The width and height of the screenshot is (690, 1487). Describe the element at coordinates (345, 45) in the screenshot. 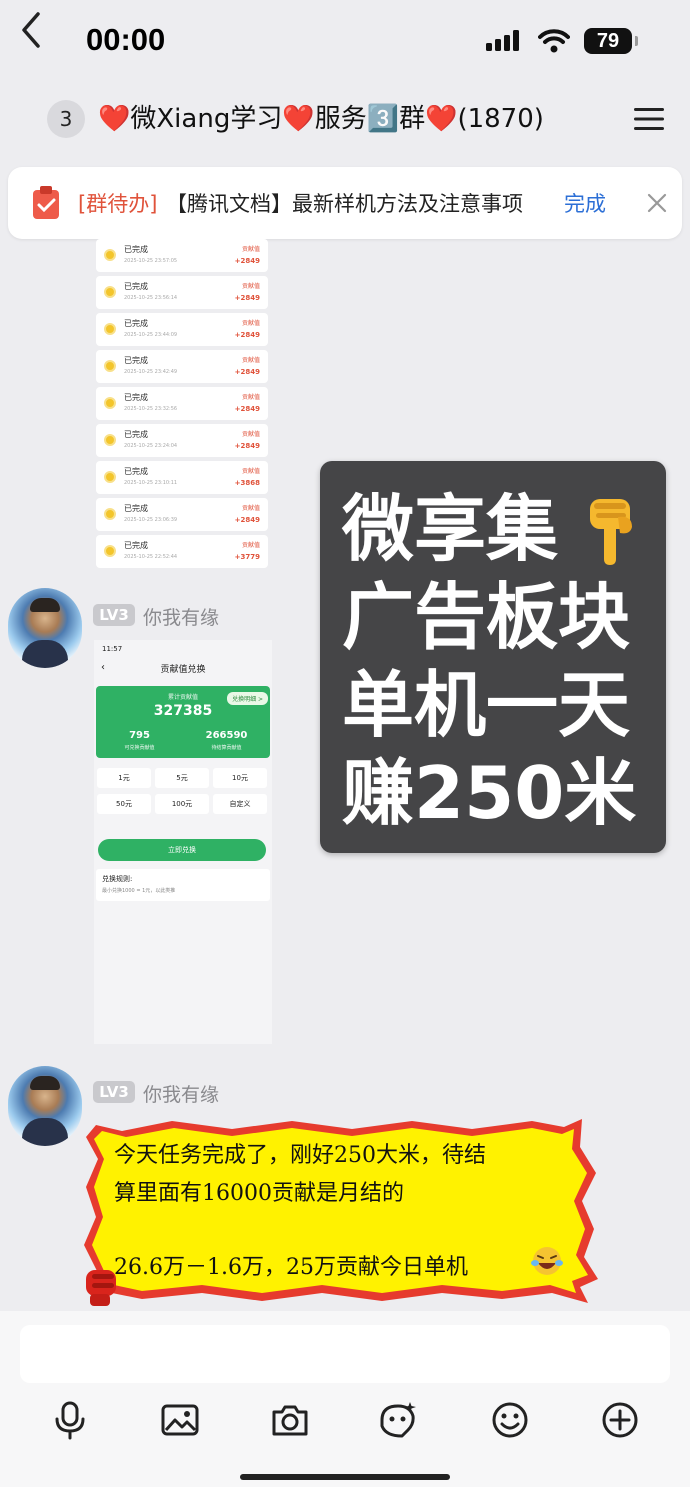

I see `status-bar: 00:00 79` at that location.